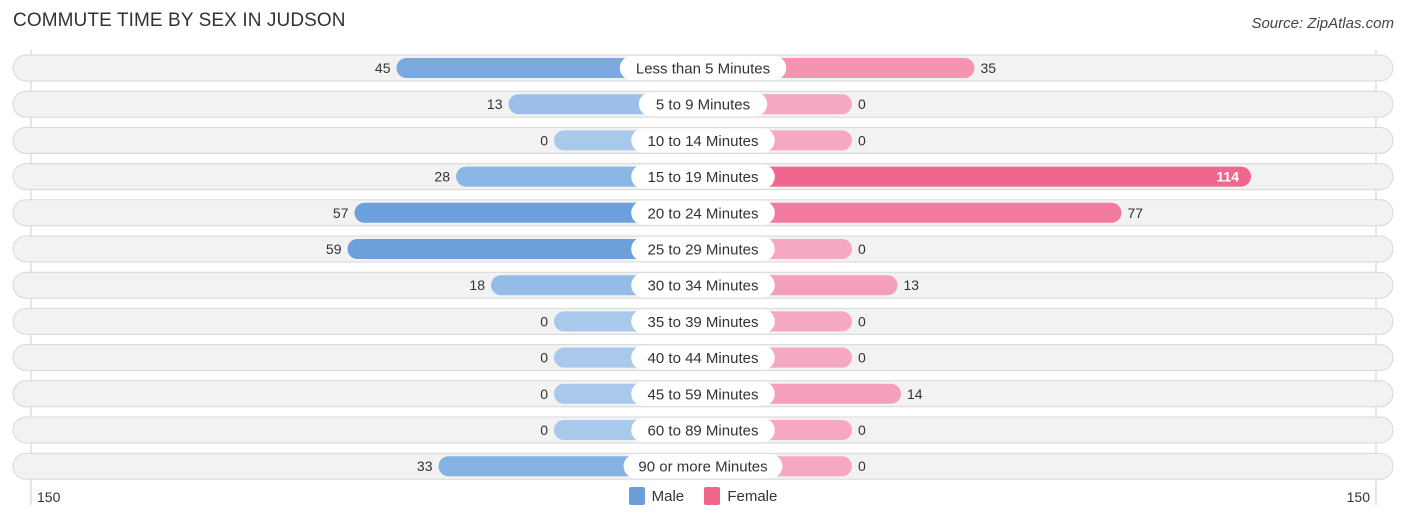 Image resolution: width=1406 pixels, height=523 pixels. I want to click on legend-item-male: Male, so click(656, 496).